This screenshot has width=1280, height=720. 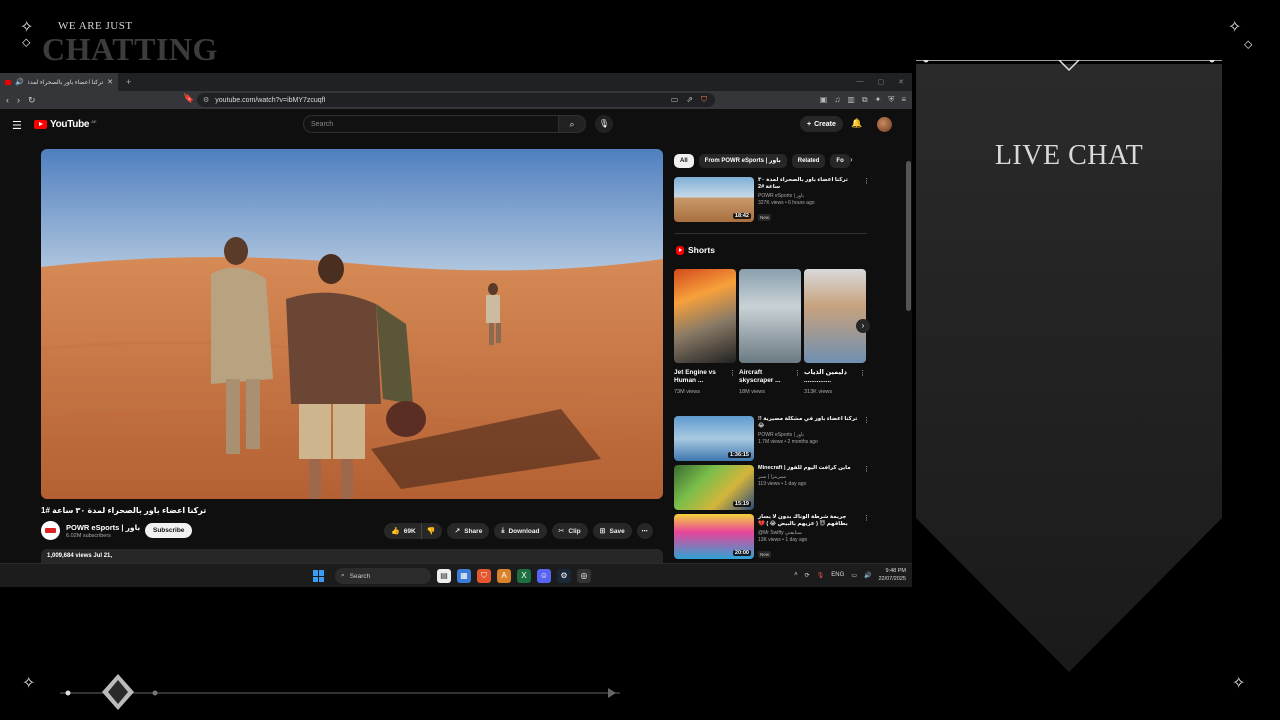 What do you see at coordinates (837, 100) in the screenshot?
I see `media-icon: ♫` at bounding box center [837, 100].